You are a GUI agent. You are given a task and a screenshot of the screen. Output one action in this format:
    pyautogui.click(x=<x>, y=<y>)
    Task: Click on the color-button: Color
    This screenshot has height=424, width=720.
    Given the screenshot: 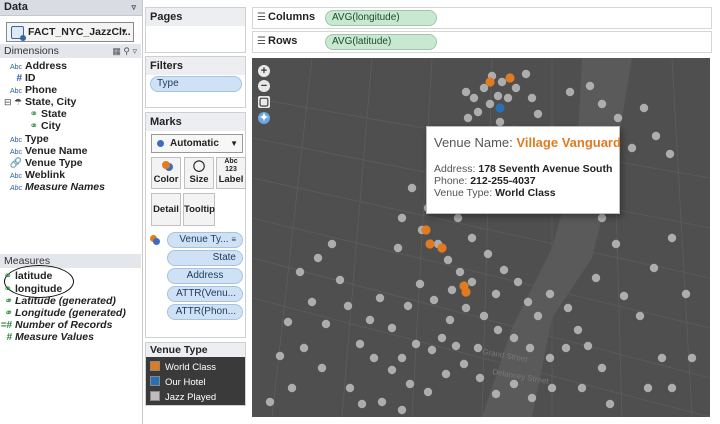 What is the action you would take?
    pyautogui.click(x=166, y=173)
    